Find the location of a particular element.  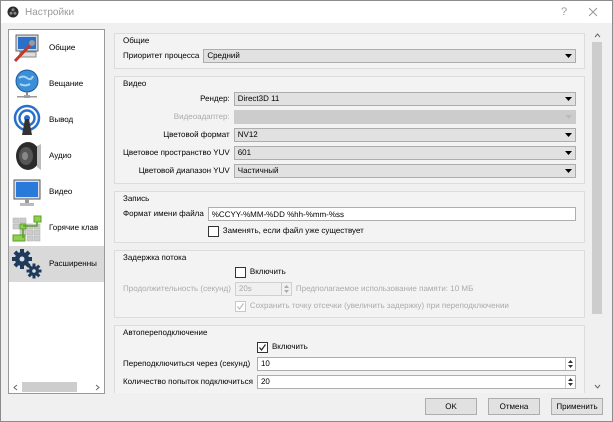

section-title: Автопереподключение is located at coordinates (165, 332).